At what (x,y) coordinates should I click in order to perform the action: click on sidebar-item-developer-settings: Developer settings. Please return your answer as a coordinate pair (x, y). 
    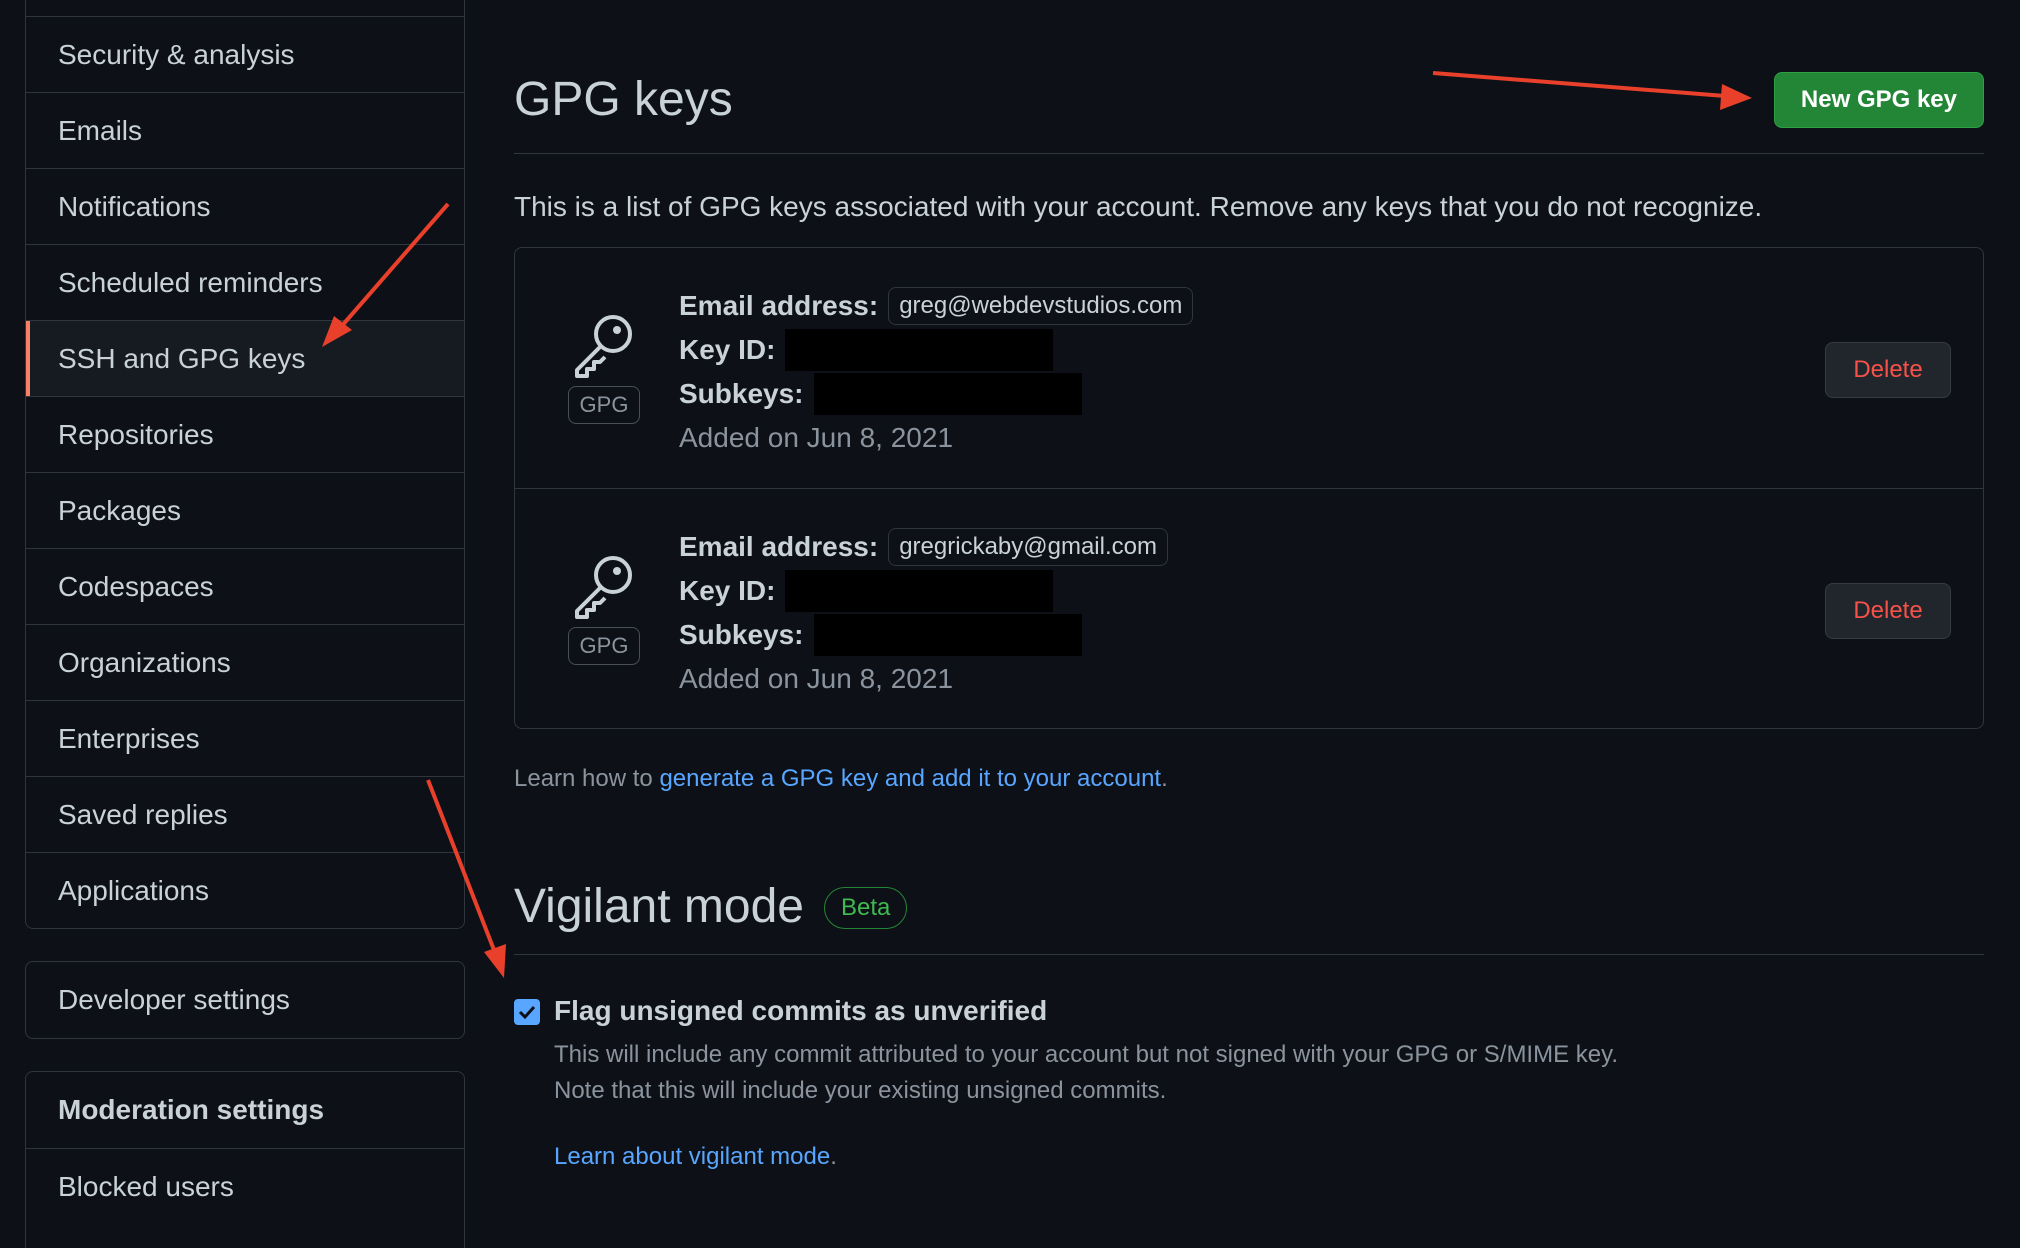
    Looking at the image, I should click on (245, 1000).